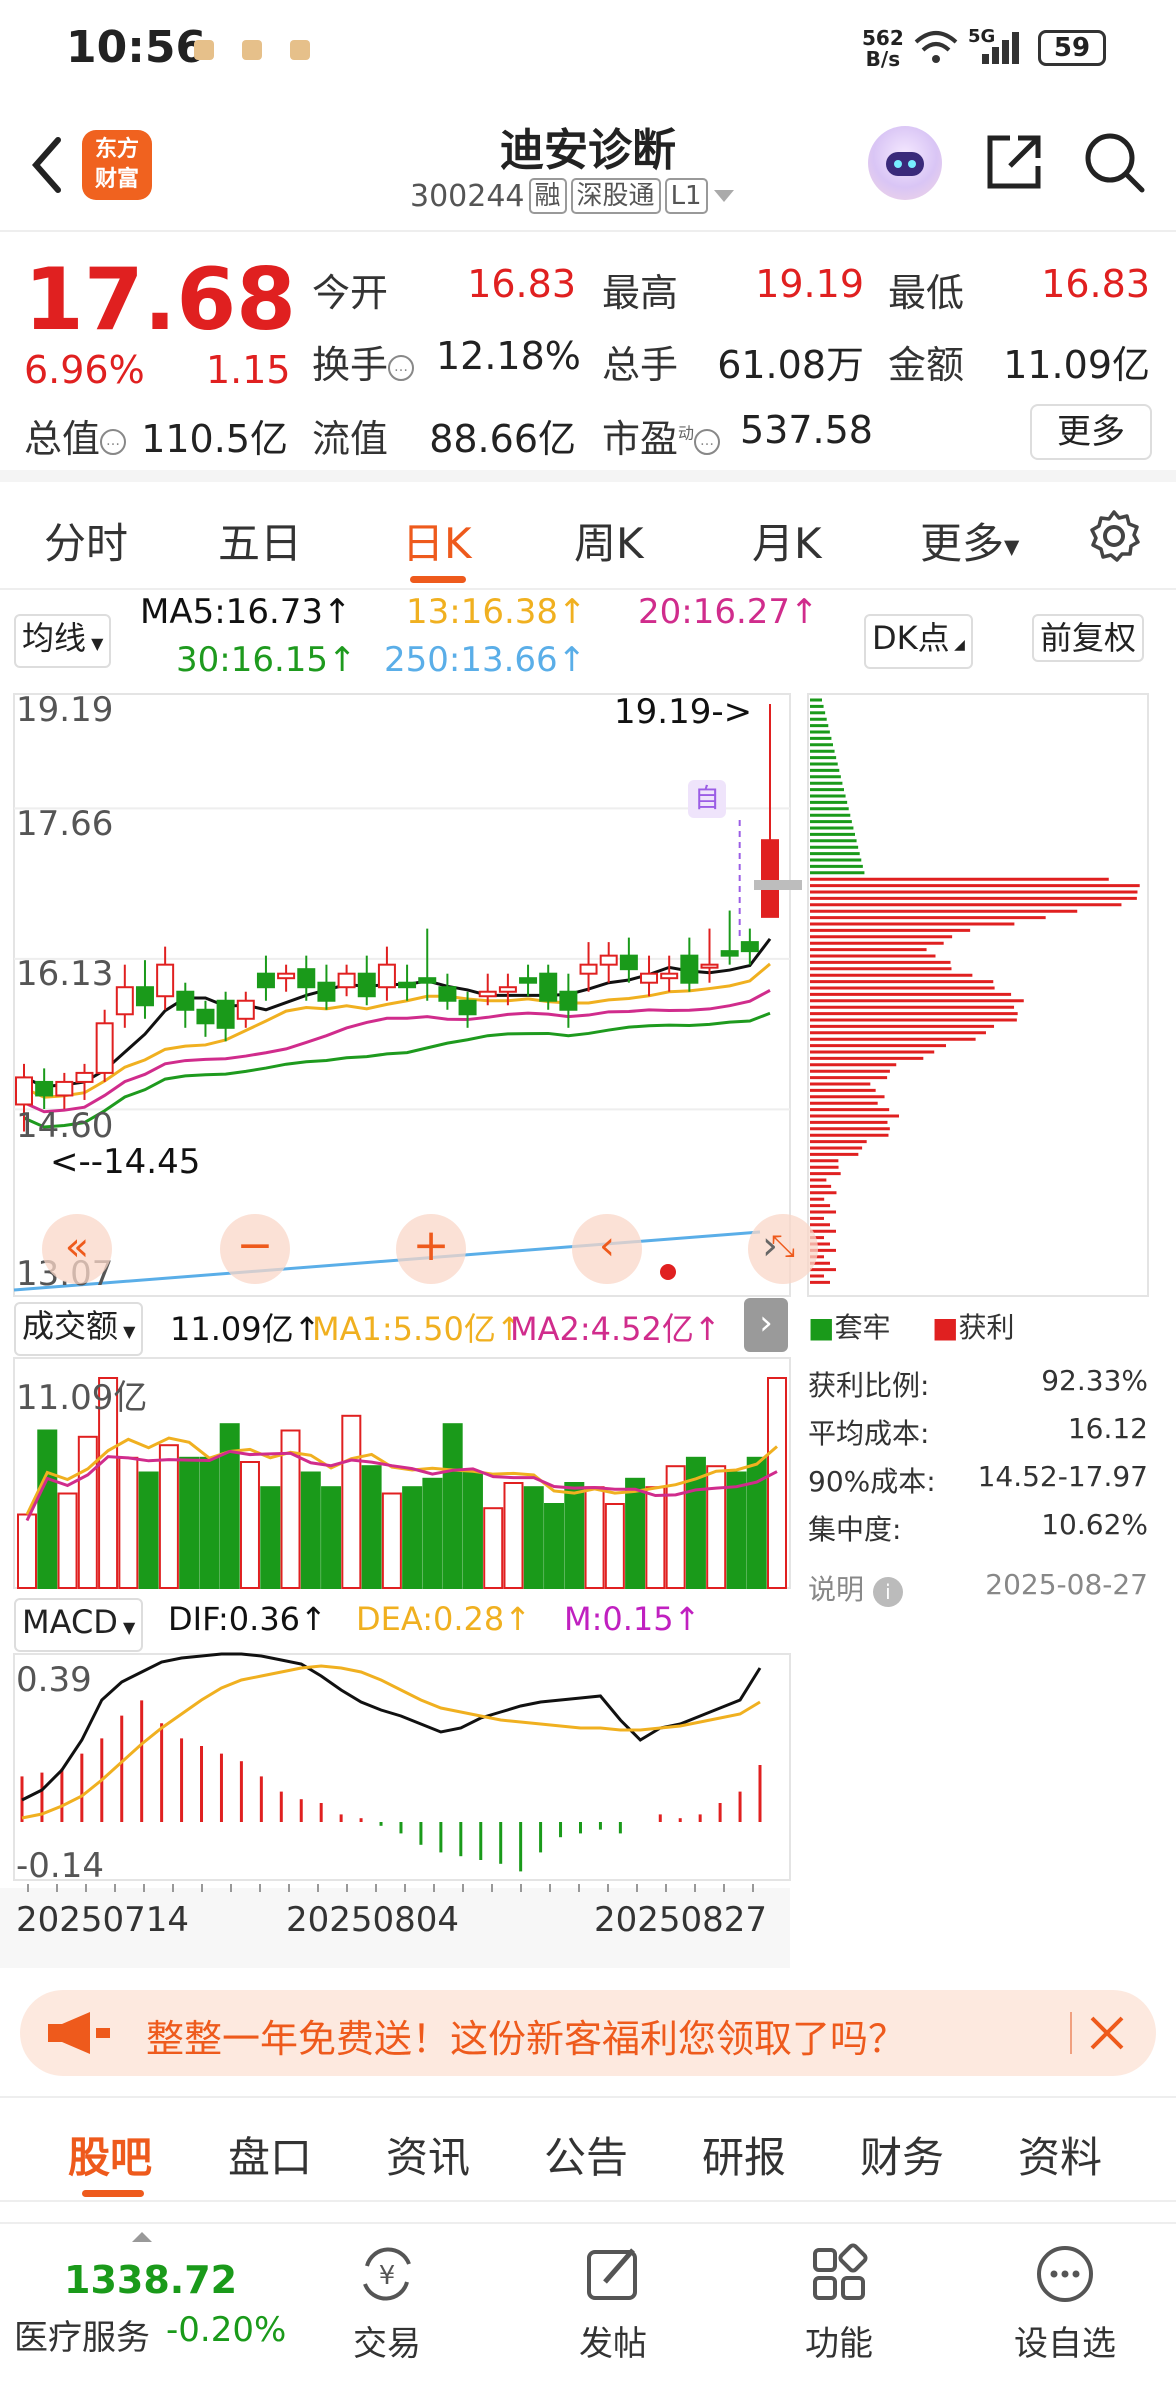  I want to click on chip-legend-trapped: ■套牢, so click(849, 1327).